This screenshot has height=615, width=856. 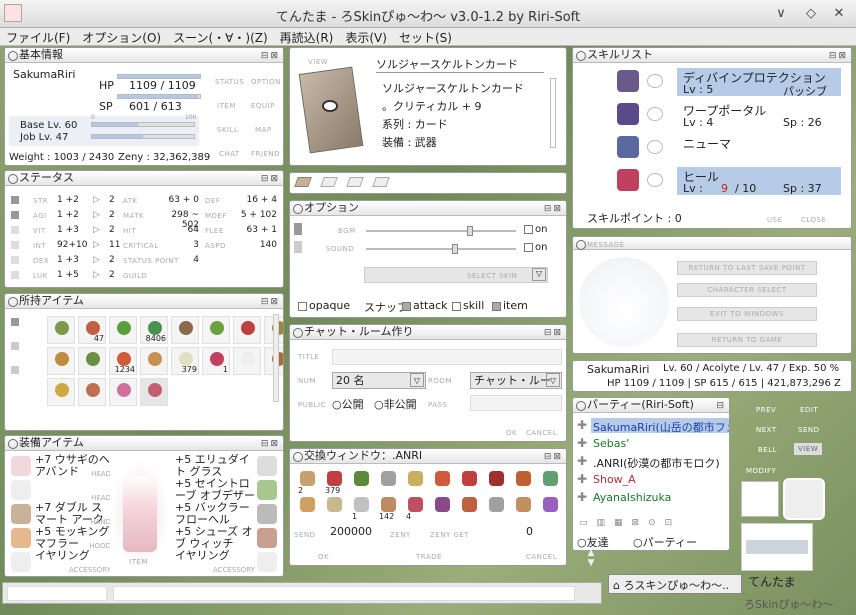 I want to click on bgm-toggle: on, so click(x=535, y=229).